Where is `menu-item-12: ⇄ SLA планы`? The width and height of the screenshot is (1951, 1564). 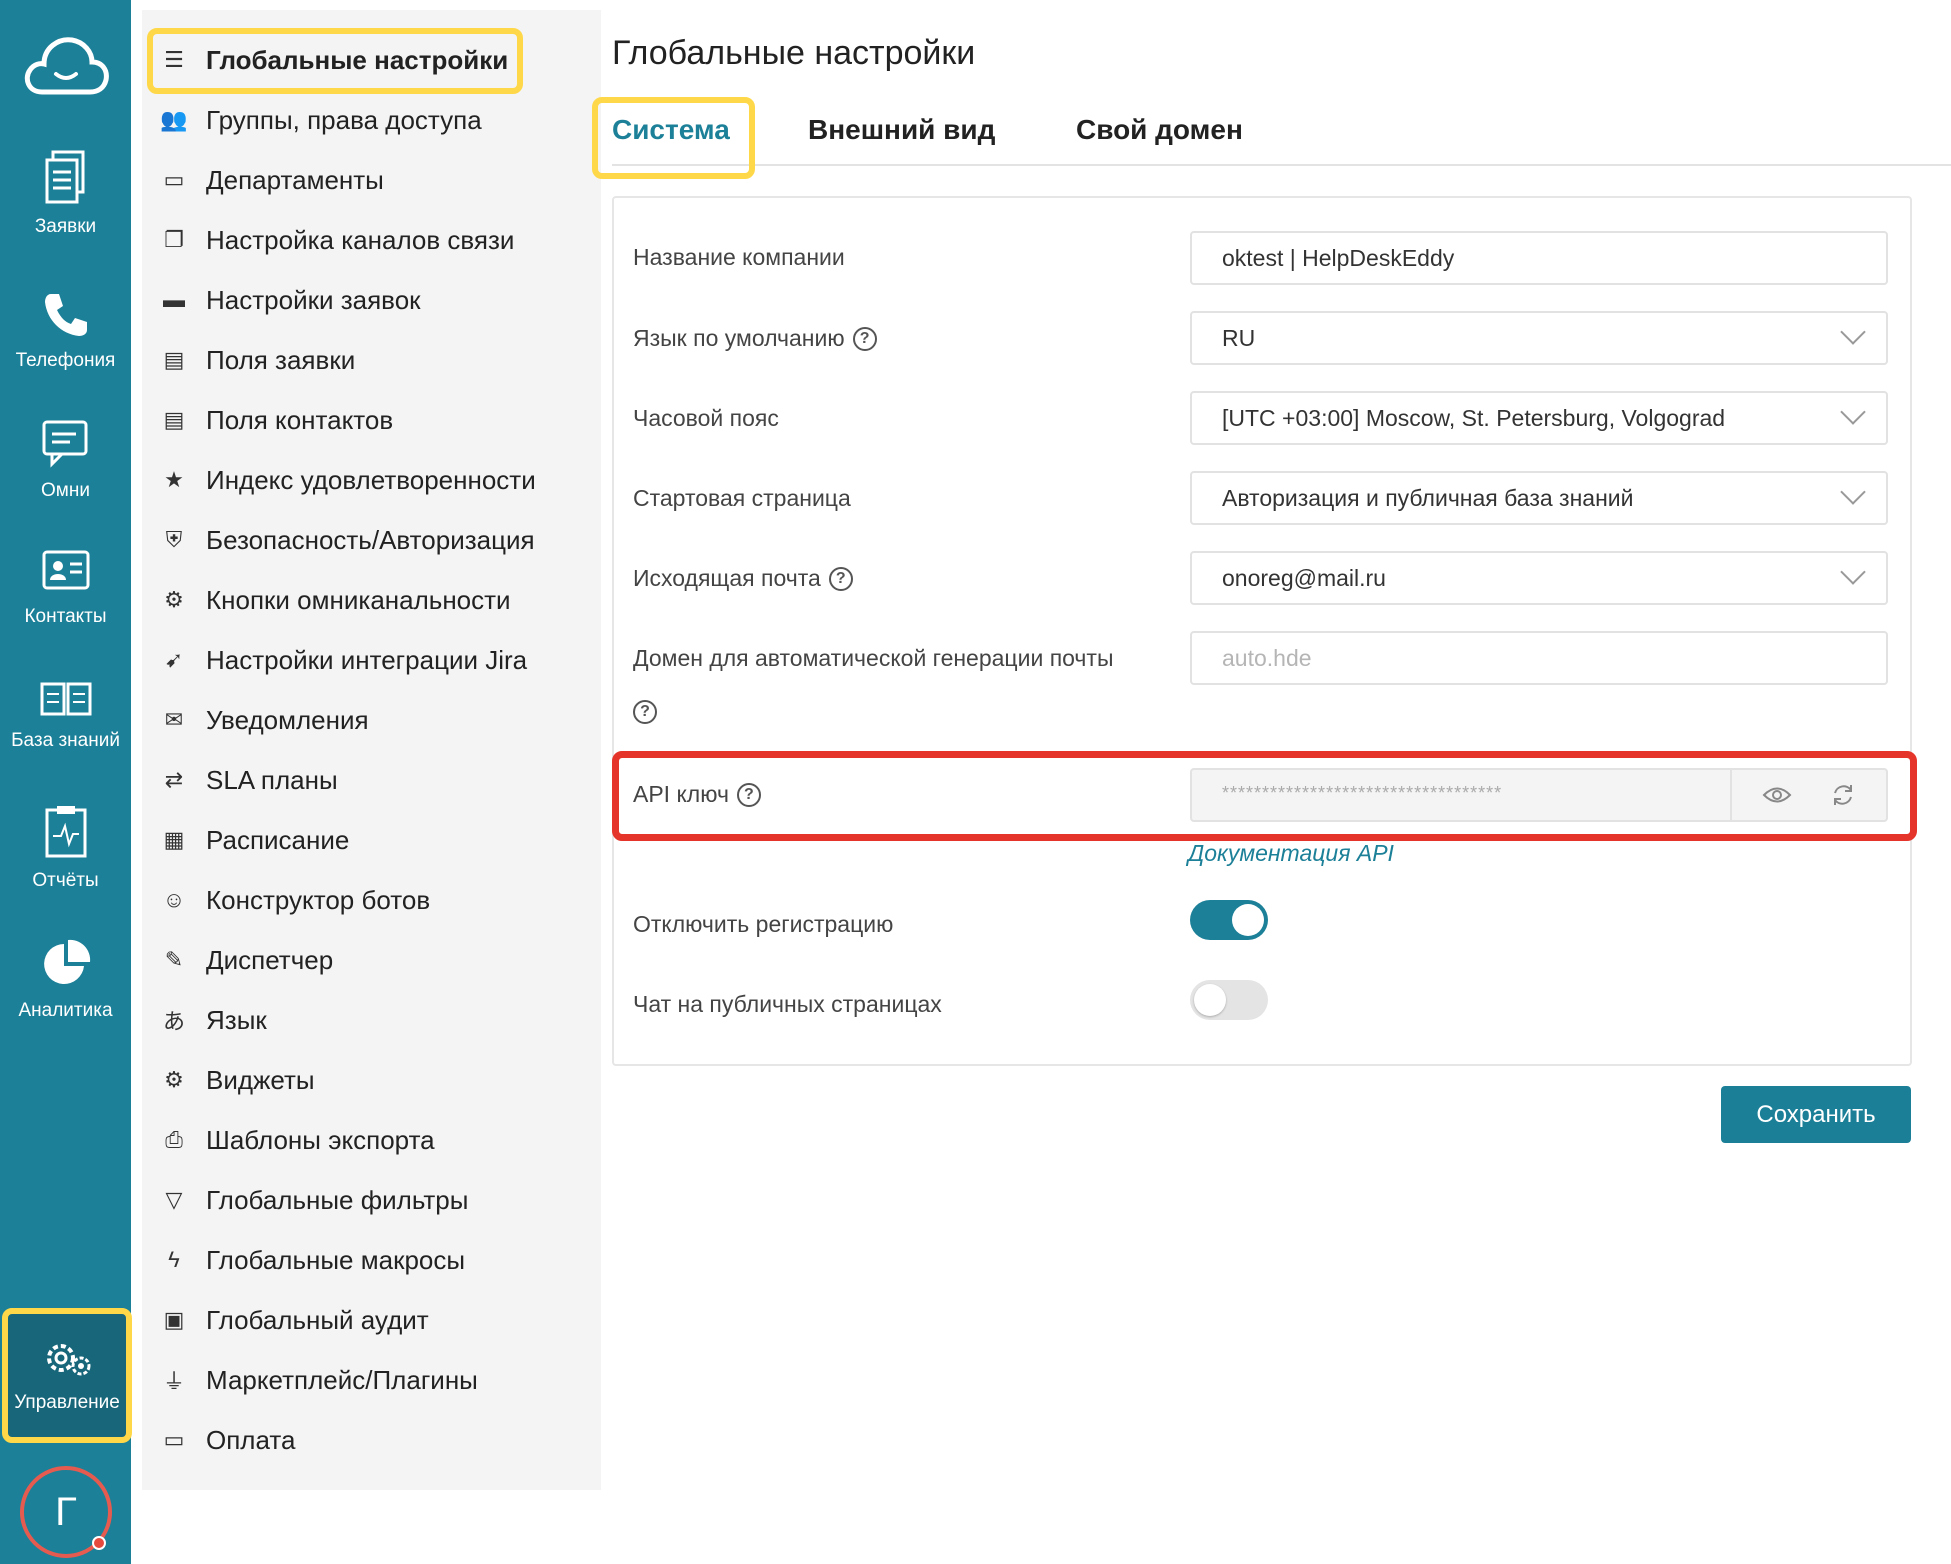 menu-item-12: ⇄ SLA планы is located at coordinates (249, 780).